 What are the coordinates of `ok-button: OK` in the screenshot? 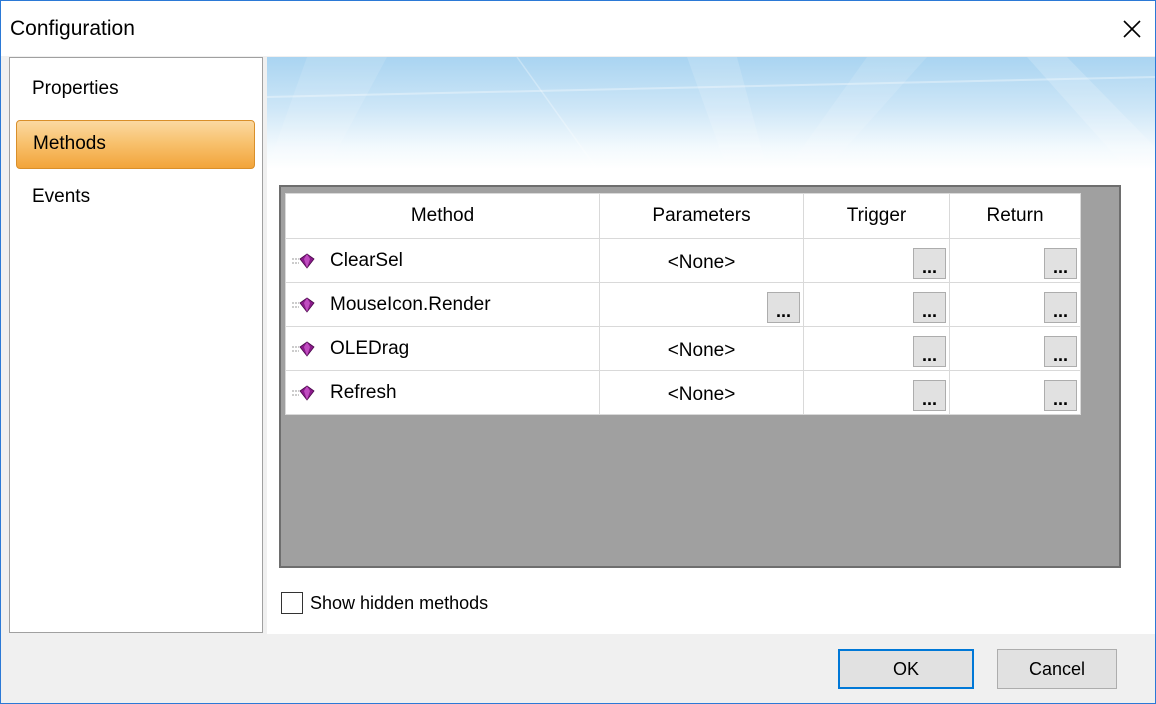 It's located at (906, 669).